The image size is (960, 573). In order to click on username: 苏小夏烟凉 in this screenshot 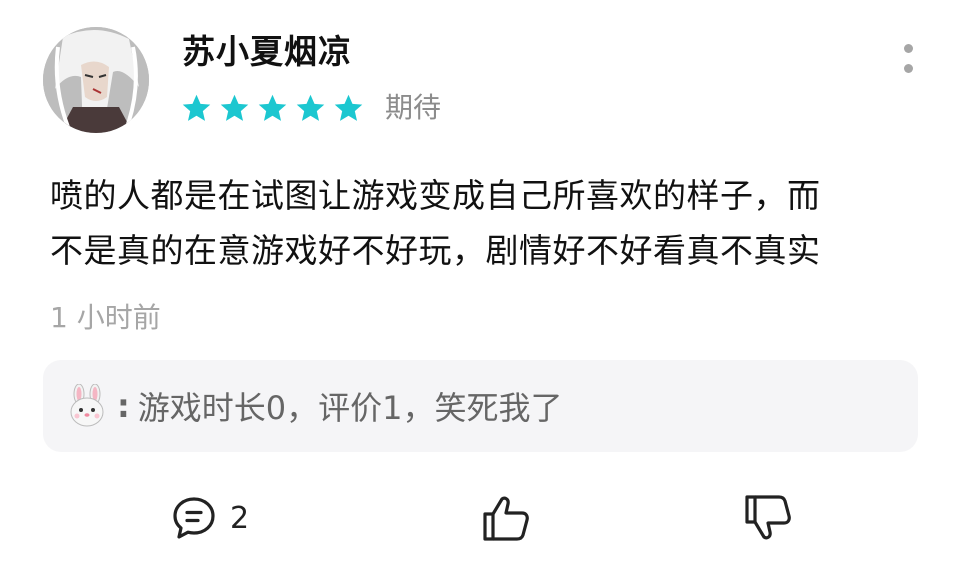, I will do `click(267, 52)`.